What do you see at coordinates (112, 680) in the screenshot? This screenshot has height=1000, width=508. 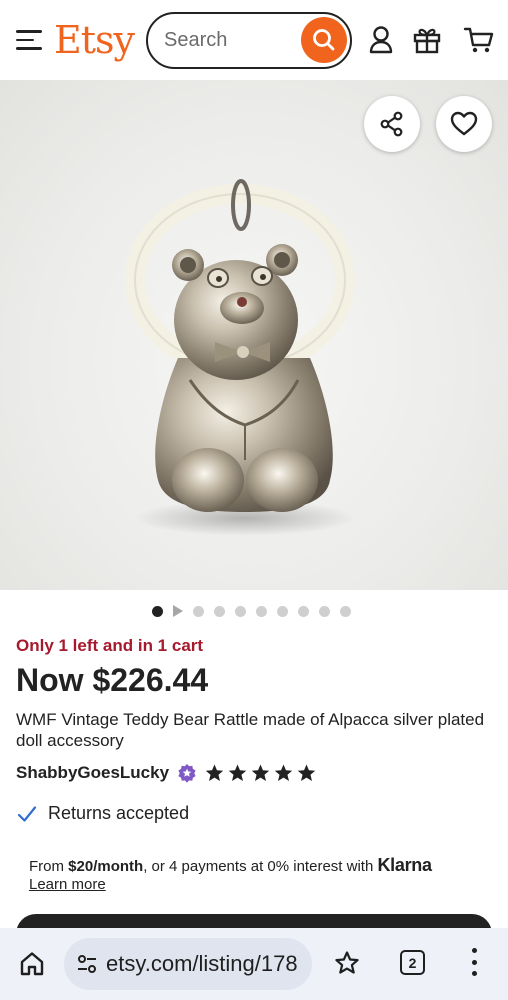 I see `price: Now $226.44` at bounding box center [112, 680].